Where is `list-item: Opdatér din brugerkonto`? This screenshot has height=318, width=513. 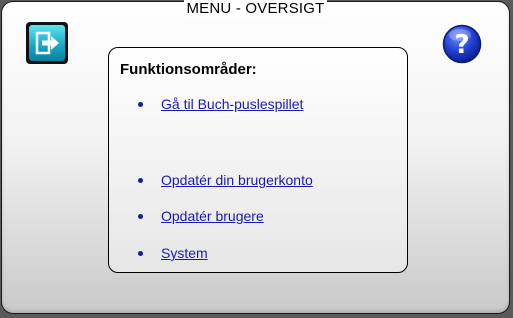 list-item: Opdatér din brugerkonto is located at coordinates (225, 180).